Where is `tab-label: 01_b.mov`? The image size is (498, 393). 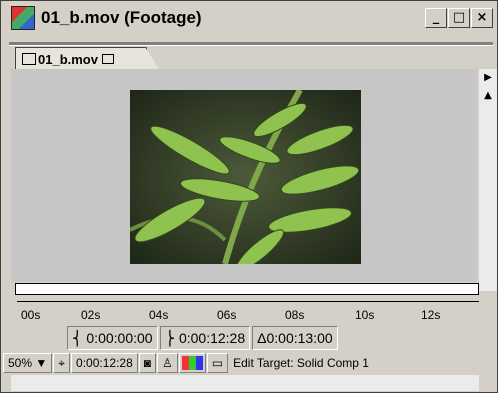 tab-label: 01_b.mov is located at coordinates (68, 59).